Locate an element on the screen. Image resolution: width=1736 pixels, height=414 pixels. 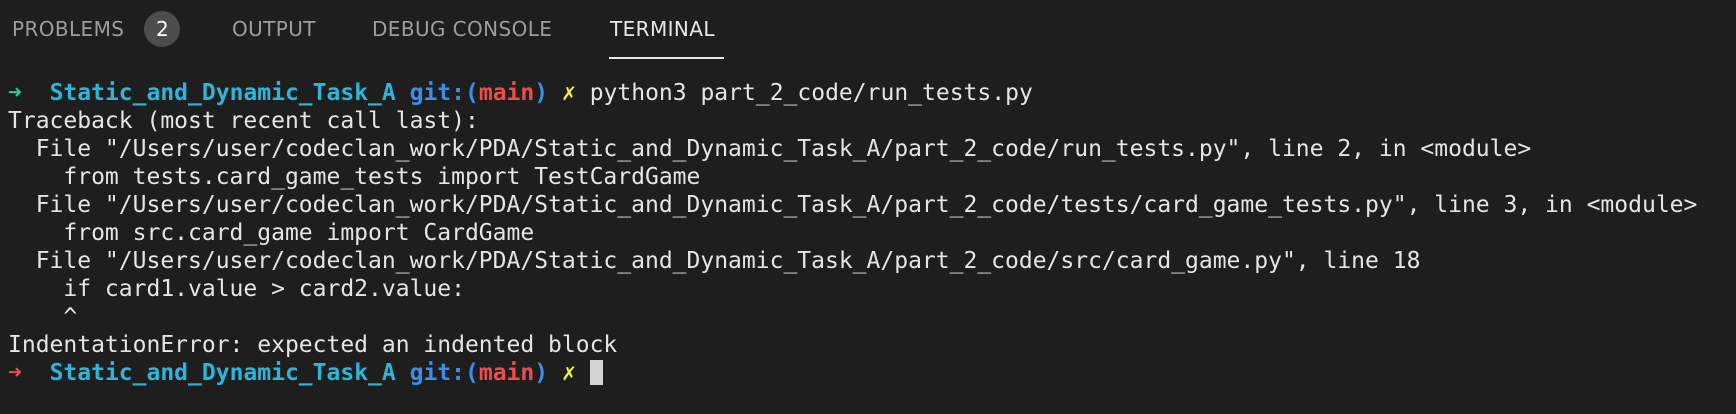
tab-output-label: OUTPUT is located at coordinates (274, 29).